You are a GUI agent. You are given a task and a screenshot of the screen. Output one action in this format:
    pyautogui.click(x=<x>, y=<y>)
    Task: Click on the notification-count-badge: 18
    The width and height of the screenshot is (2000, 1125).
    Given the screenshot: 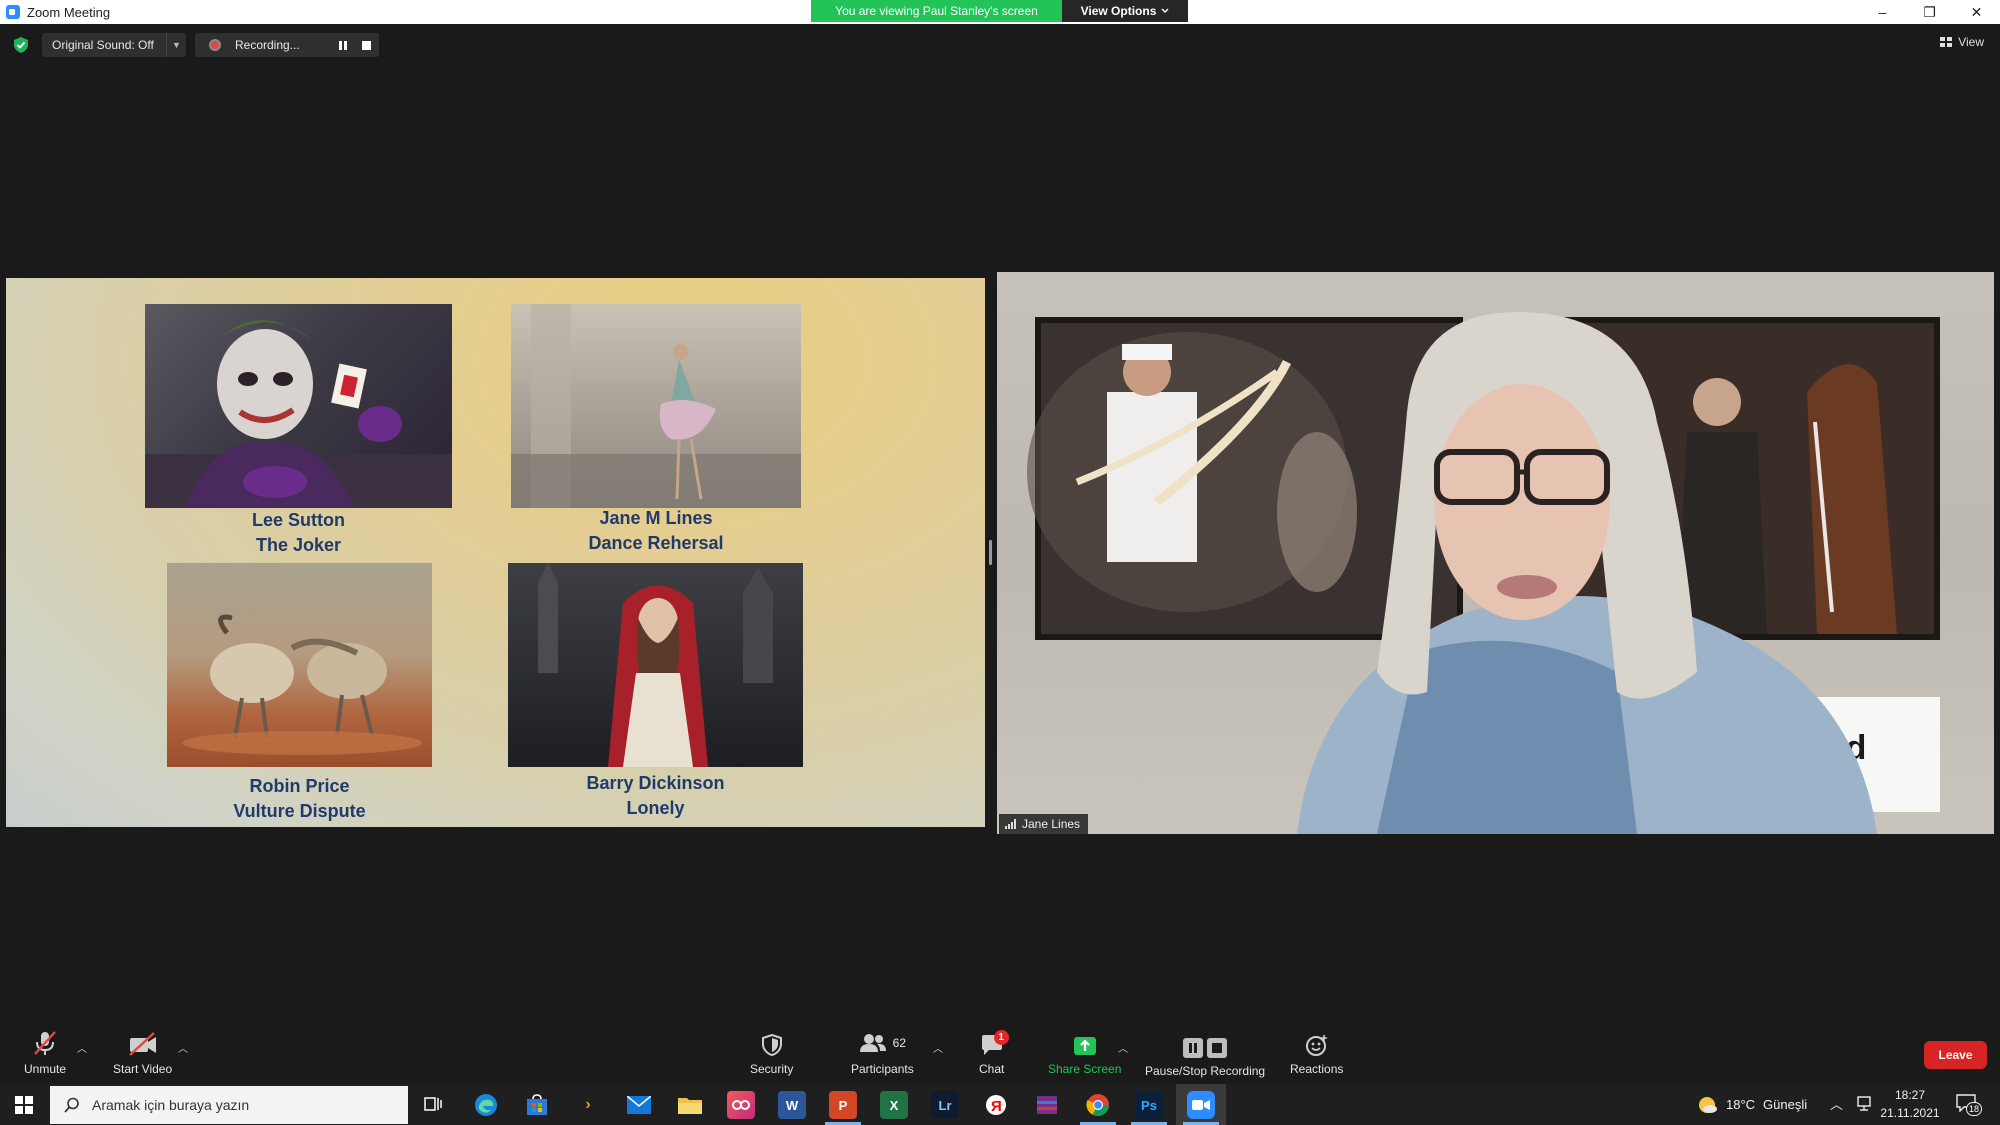 What is the action you would take?
    pyautogui.click(x=1974, y=1109)
    